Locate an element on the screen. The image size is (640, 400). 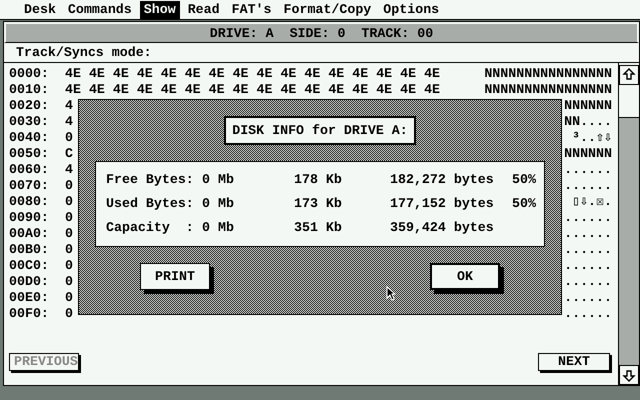
address-text: 0070: is located at coordinates (29, 186).